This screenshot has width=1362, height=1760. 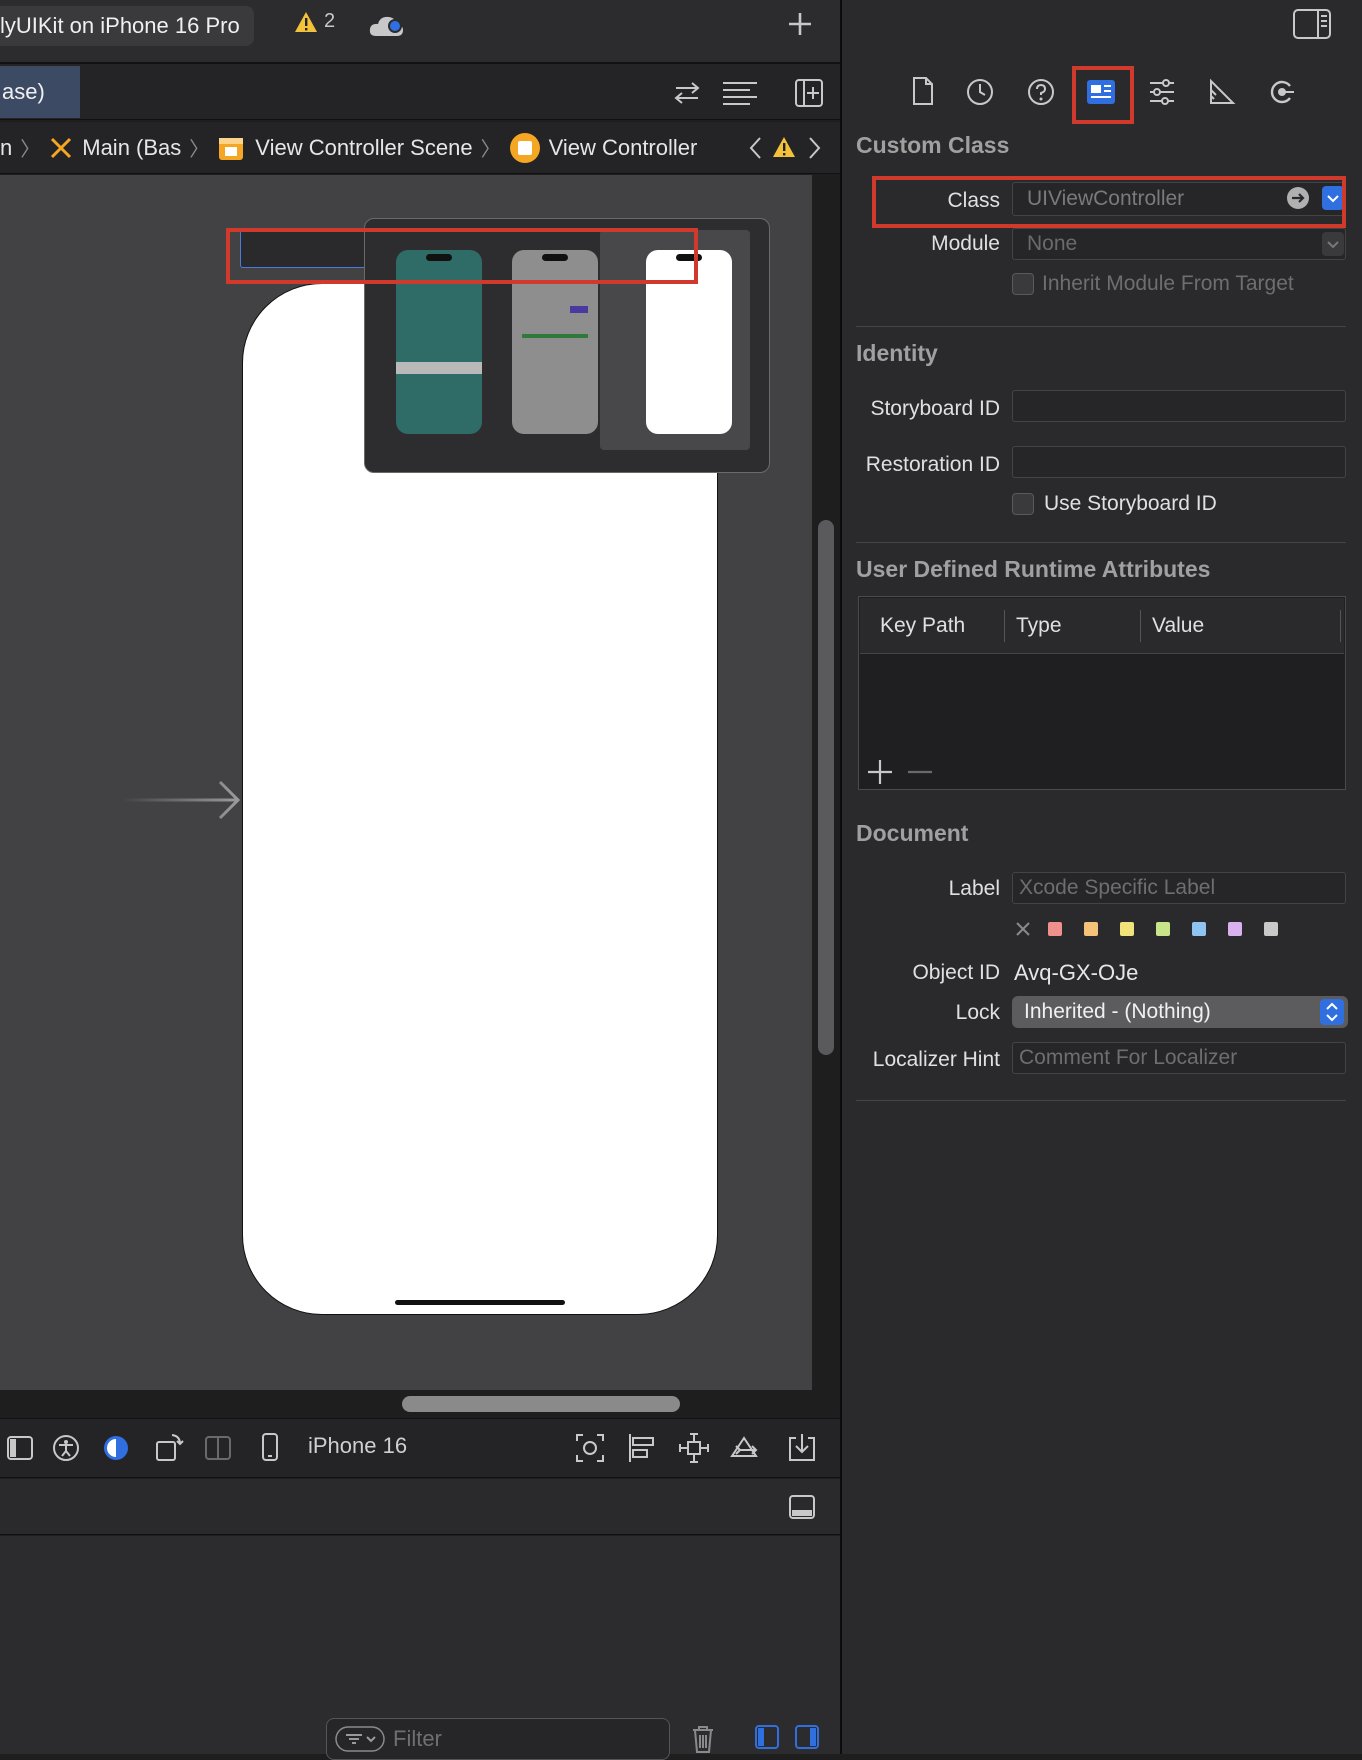 I want to click on accessibility-icon, so click(x=66, y=1448).